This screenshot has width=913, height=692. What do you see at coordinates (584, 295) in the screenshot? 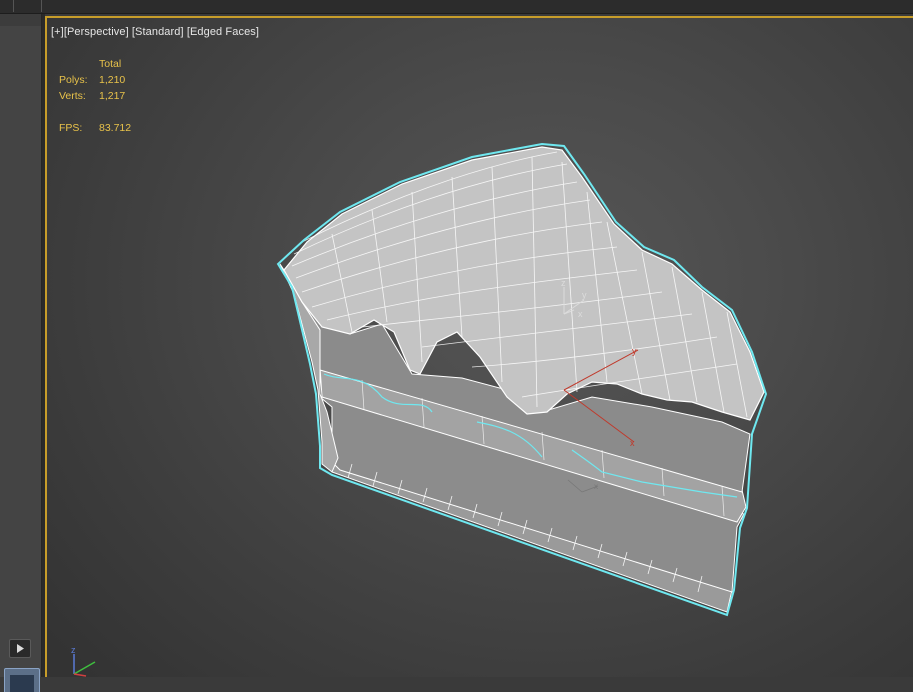
I see `gizmo-y-label: y` at bounding box center [584, 295].